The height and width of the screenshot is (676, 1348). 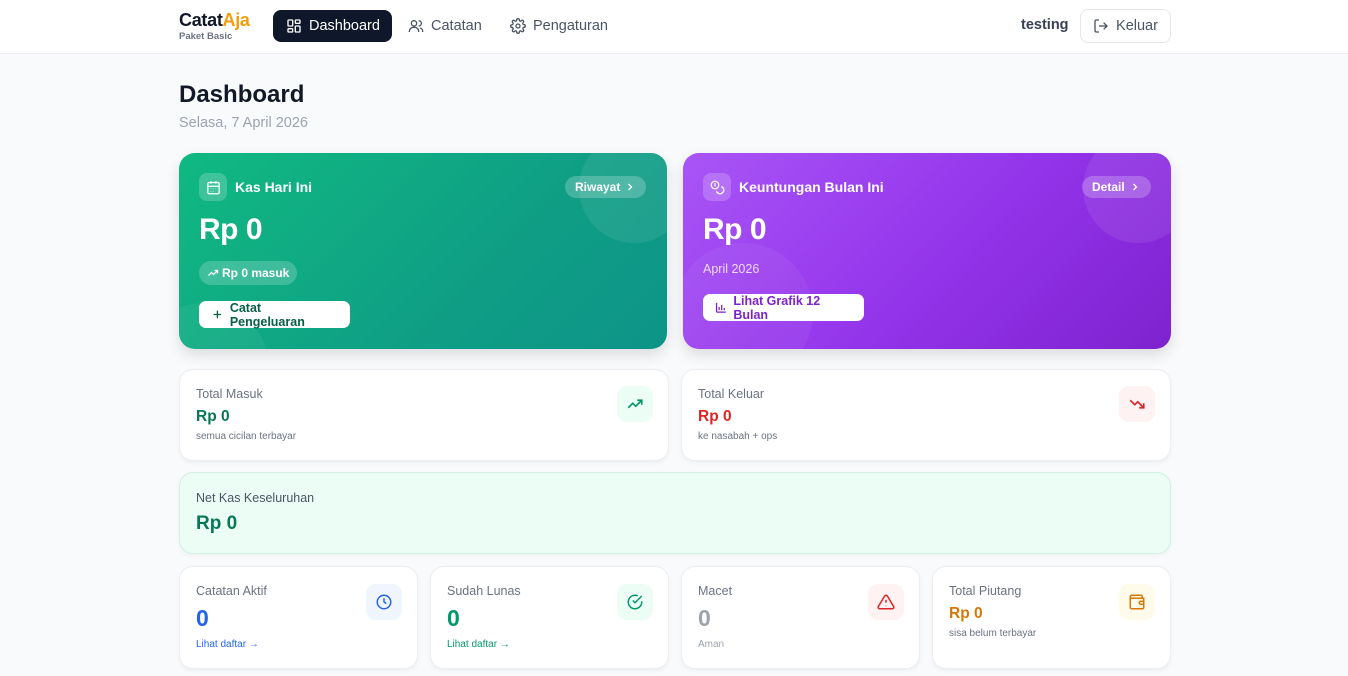 What do you see at coordinates (206, 36) in the screenshot?
I see `plan-label: Paket Basic` at bounding box center [206, 36].